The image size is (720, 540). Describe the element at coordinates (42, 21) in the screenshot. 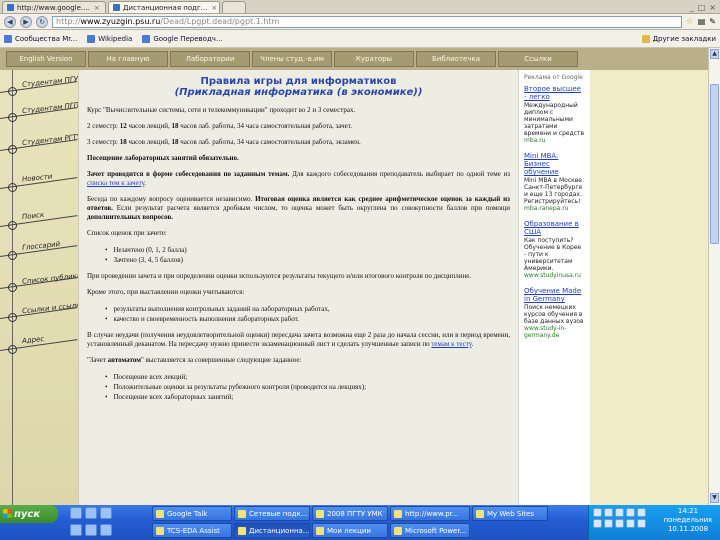

I see `reload-icon: ↻` at that location.